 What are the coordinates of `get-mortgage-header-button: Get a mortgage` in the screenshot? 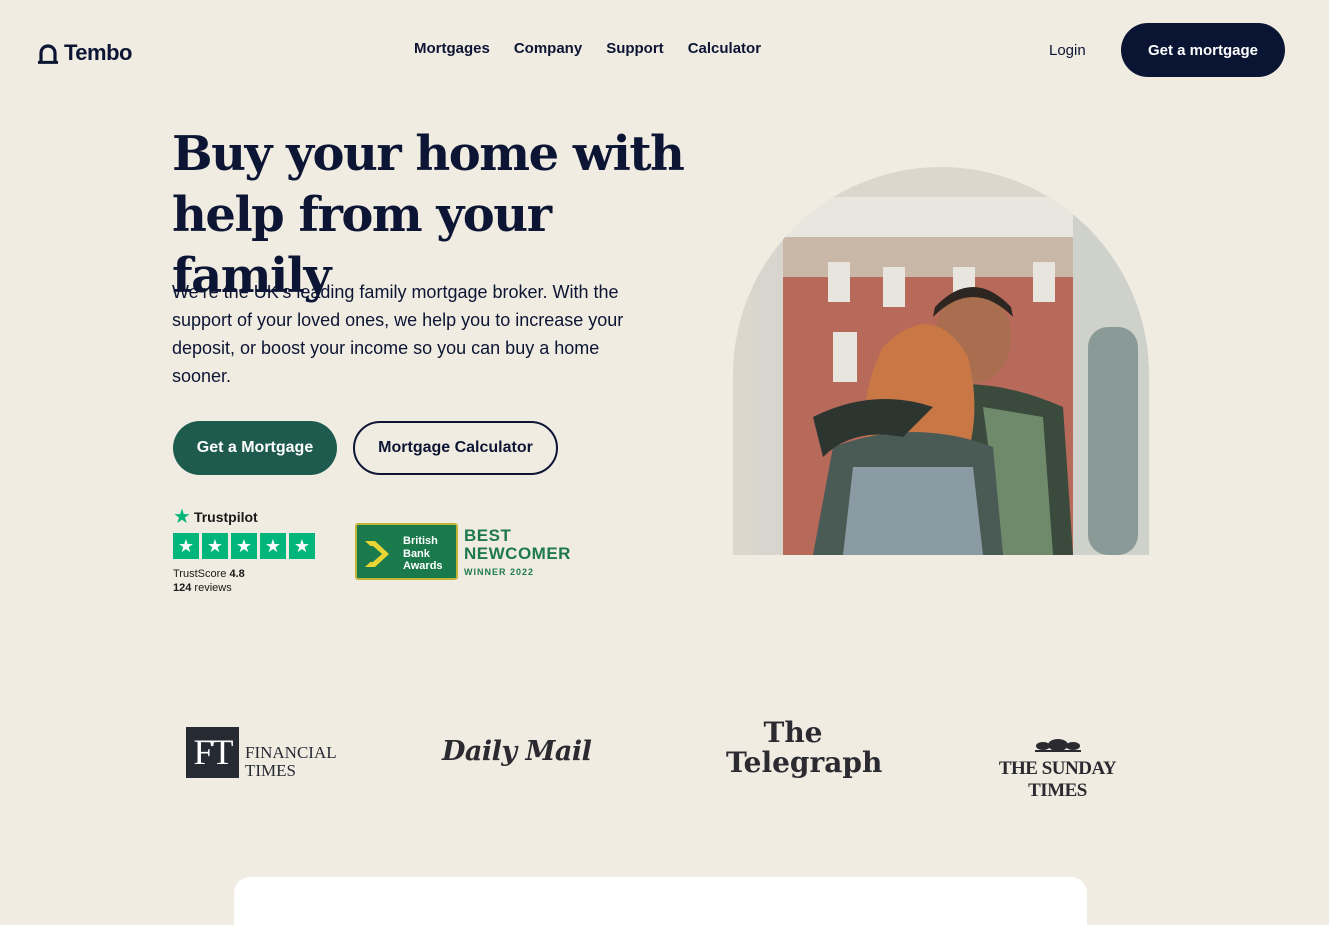 It's located at (1203, 50).